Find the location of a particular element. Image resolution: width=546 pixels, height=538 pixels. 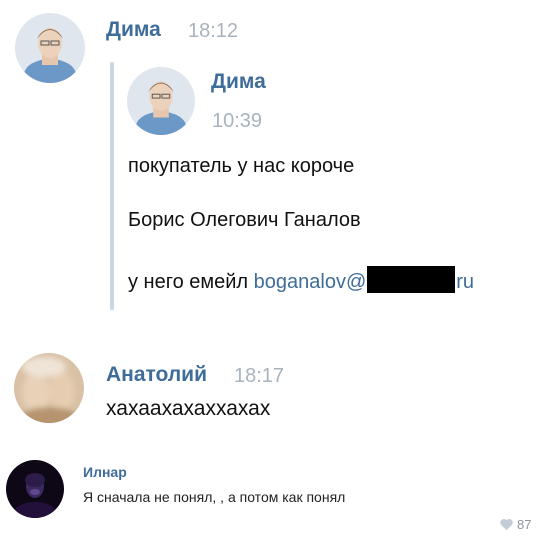

email-prefix-text: у него емейл is located at coordinates (191, 282).